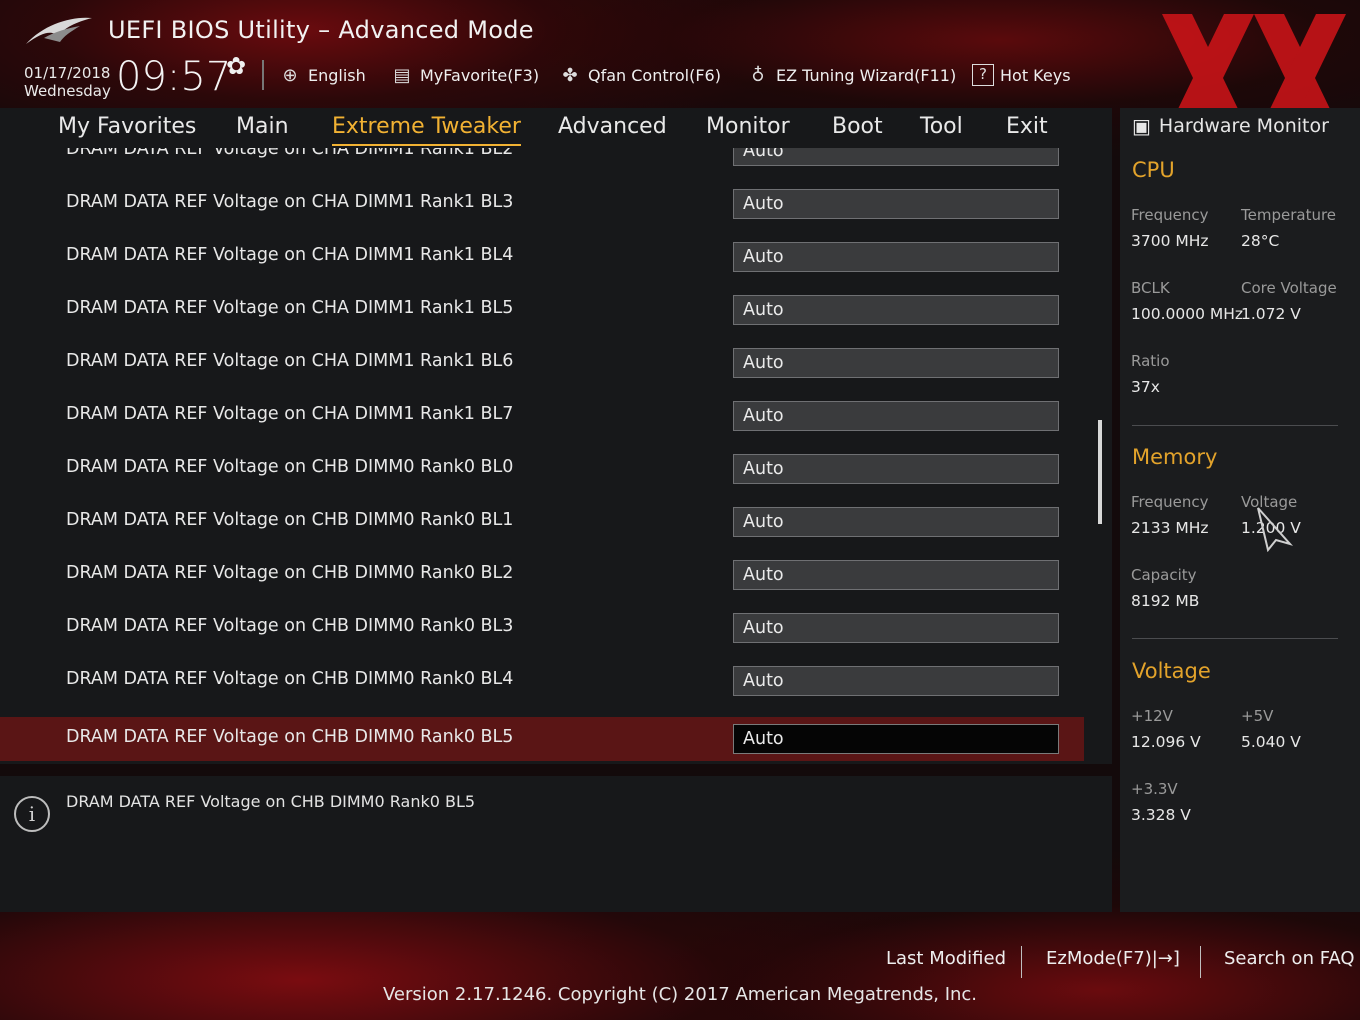 The height and width of the screenshot is (1020, 1360). Describe the element at coordinates (758, 75) in the screenshot. I see `lightbulb-icon: ♁` at that location.